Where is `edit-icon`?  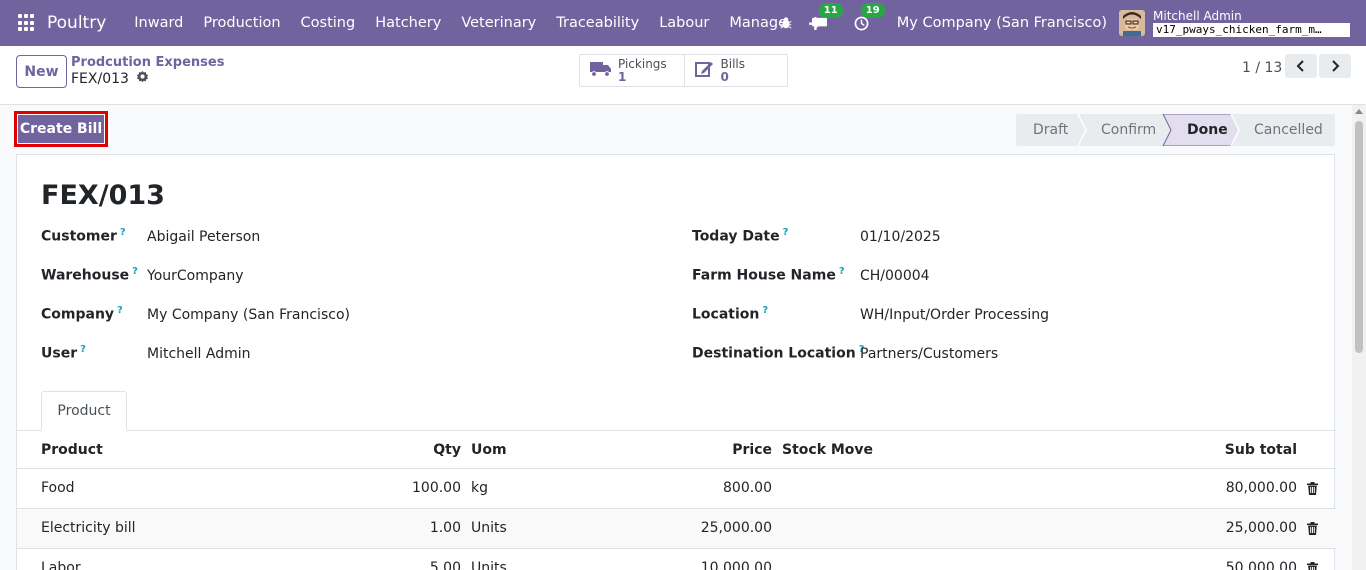
edit-icon is located at coordinates (704, 71).